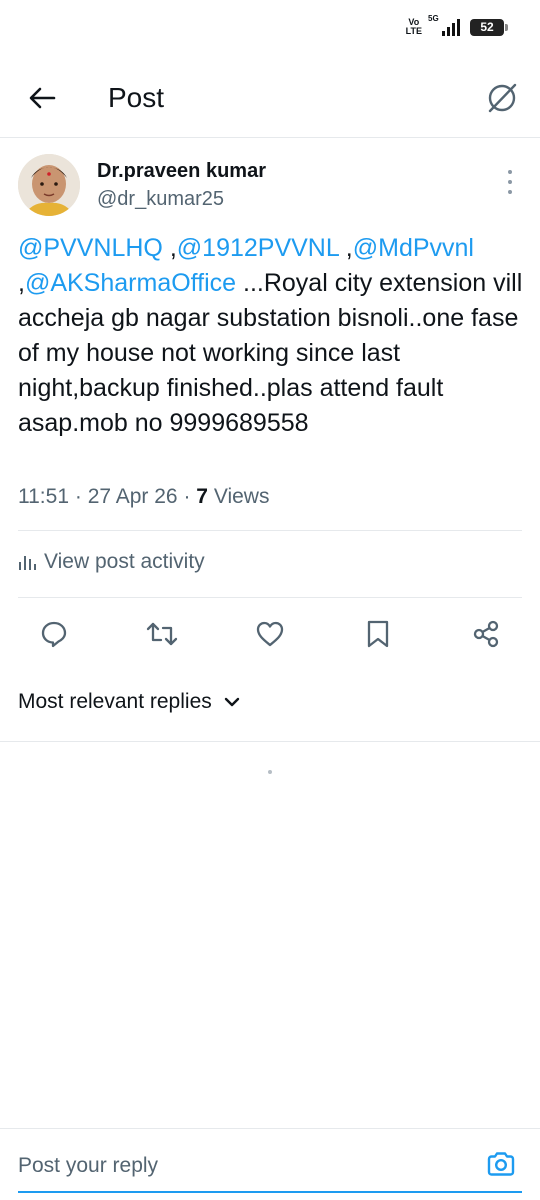  I want to click on network-type-label: 5G, so click(433, 18).